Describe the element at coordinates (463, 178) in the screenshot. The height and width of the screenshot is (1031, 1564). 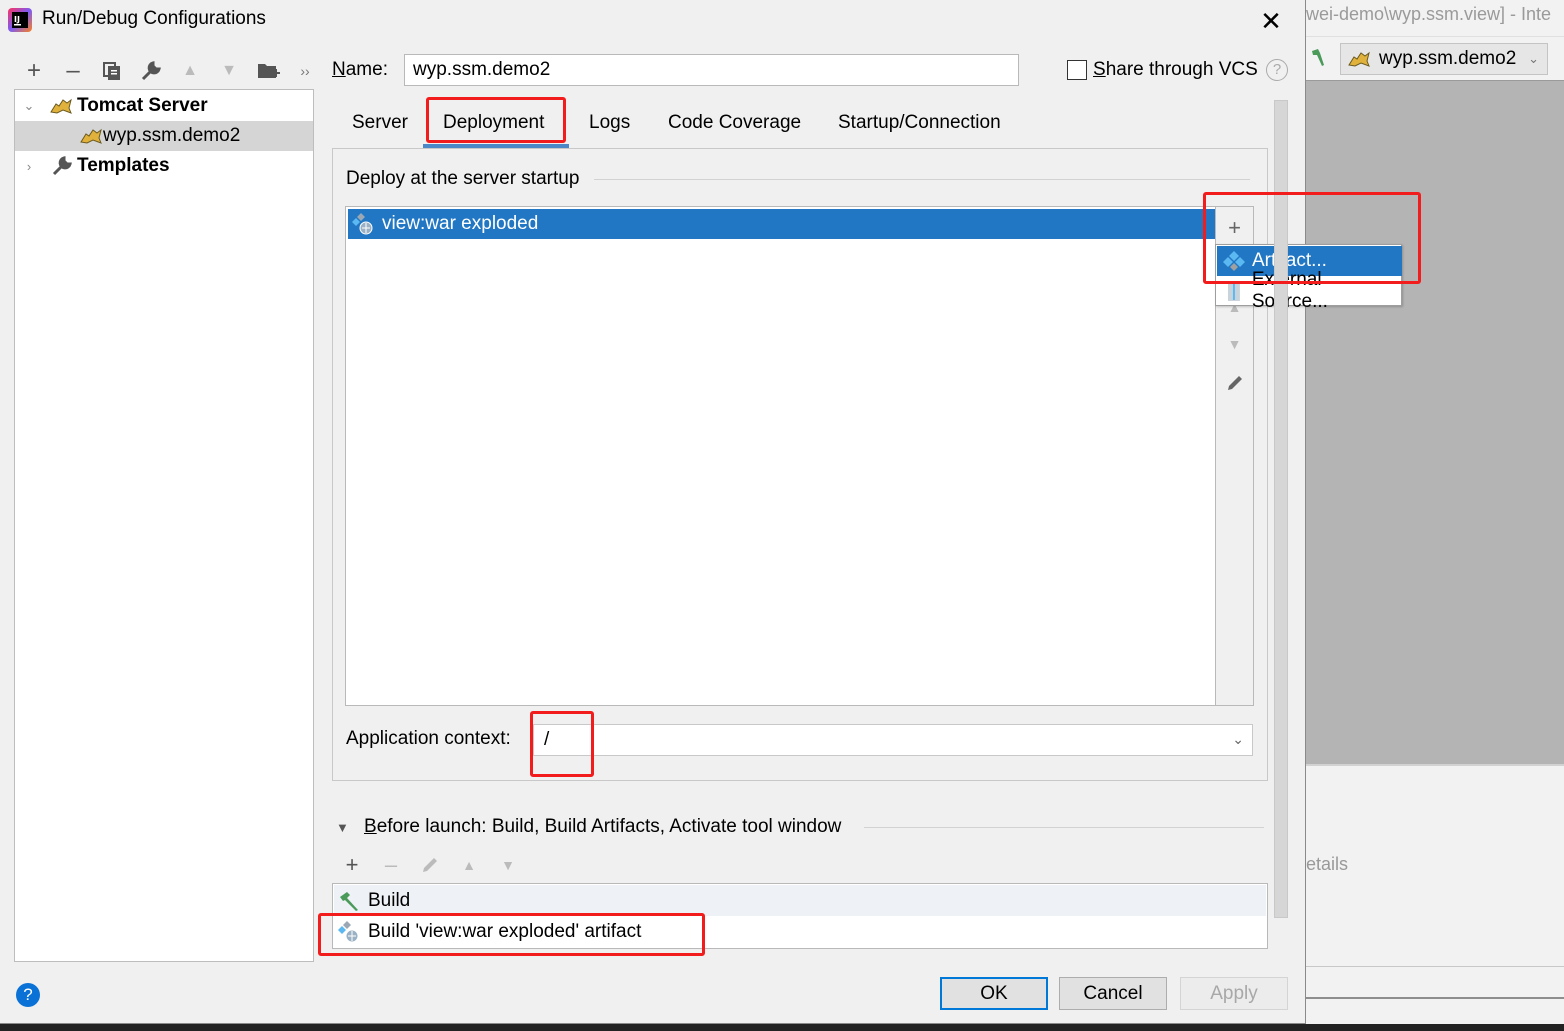
I see `deploy-section-title: Deploy at the server startup` at that location.